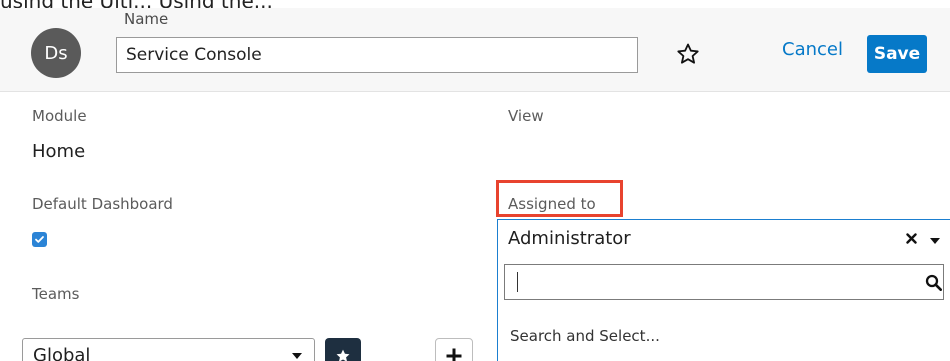 This screenshot has height=361, width=950. I want to click on star-filled-icon, so click(343, 355).